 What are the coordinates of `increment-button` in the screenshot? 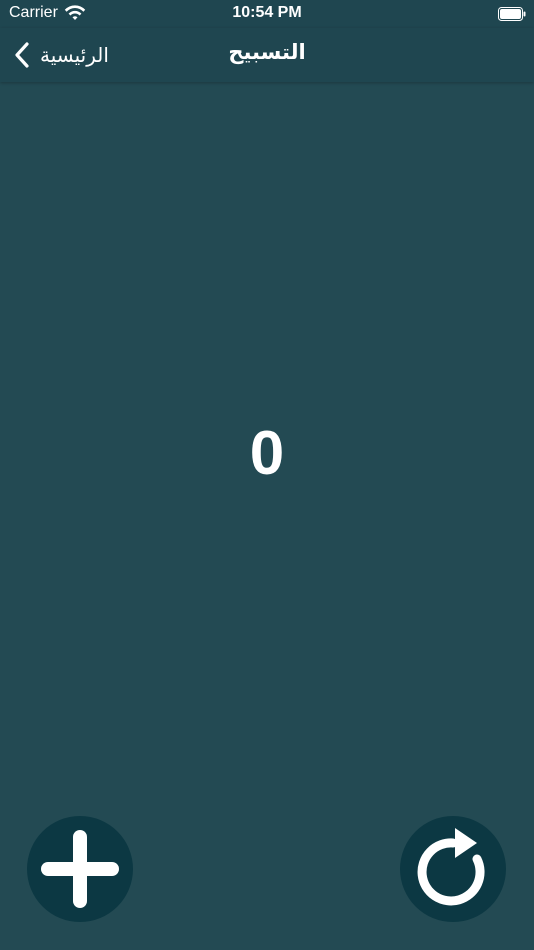 It's located at (80, 869).